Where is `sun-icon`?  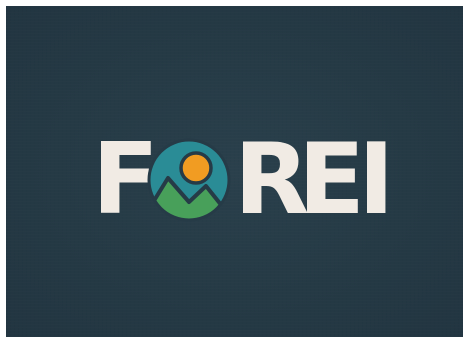
sun-icon is located at coordinates (196, 168).